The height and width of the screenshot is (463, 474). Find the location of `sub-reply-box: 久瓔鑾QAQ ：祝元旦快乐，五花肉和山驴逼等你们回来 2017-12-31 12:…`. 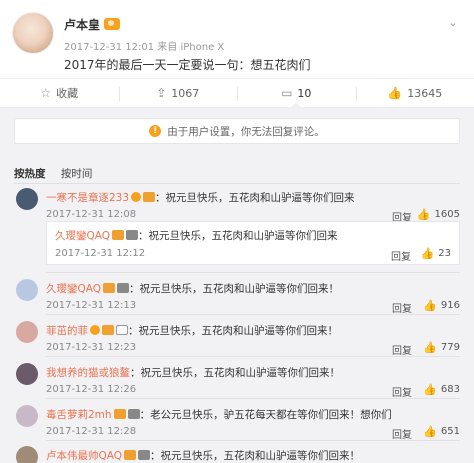

sub-reply-box: 久瓔鑾QAQ ：祝元旦快乐，五花肉和山驴逼等你们回来 2017-12-31 12:… is located at coordinates (253, 243).